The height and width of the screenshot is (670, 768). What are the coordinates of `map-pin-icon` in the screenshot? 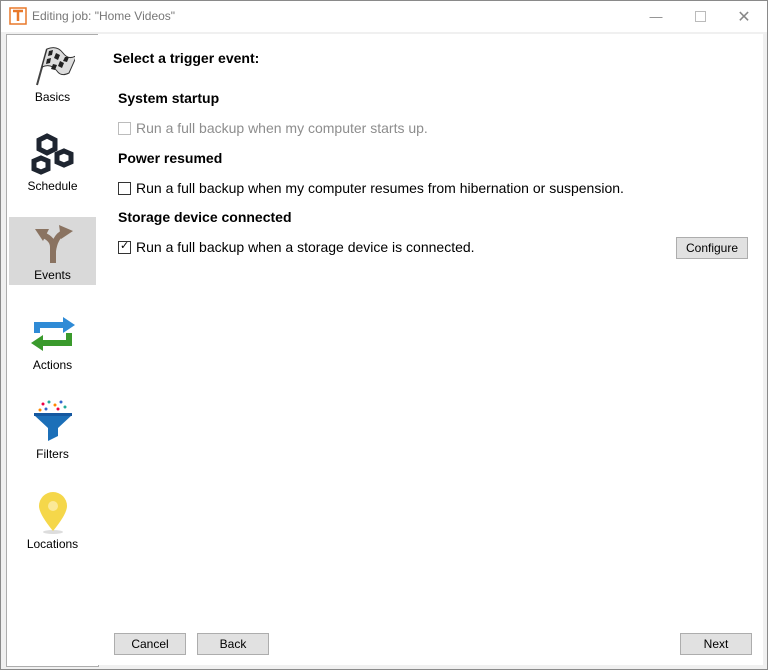 It's located at (53, 513).